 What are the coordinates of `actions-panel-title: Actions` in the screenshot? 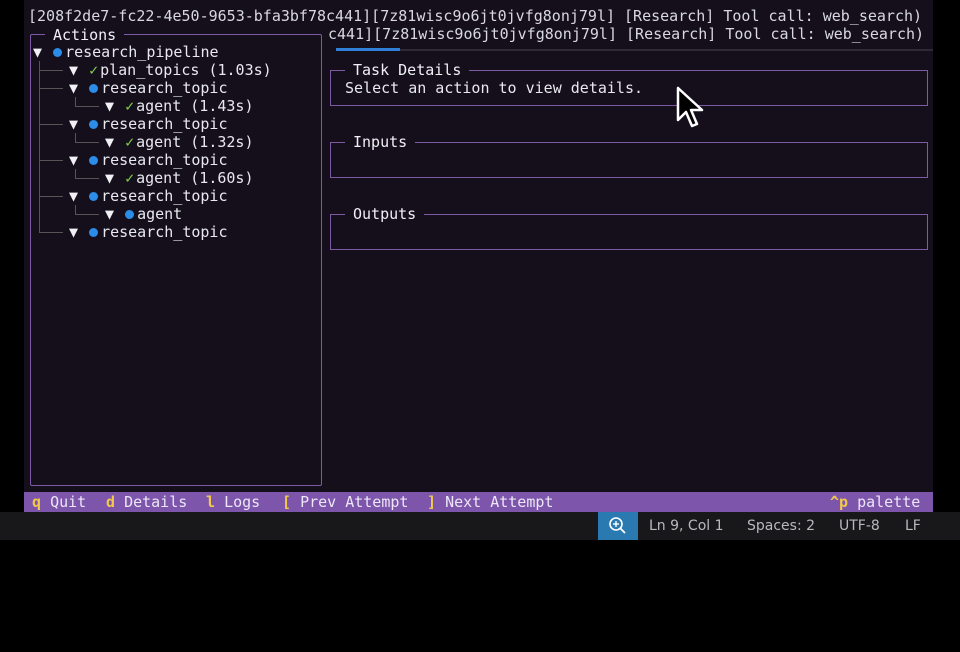 It's located at (85, 35).